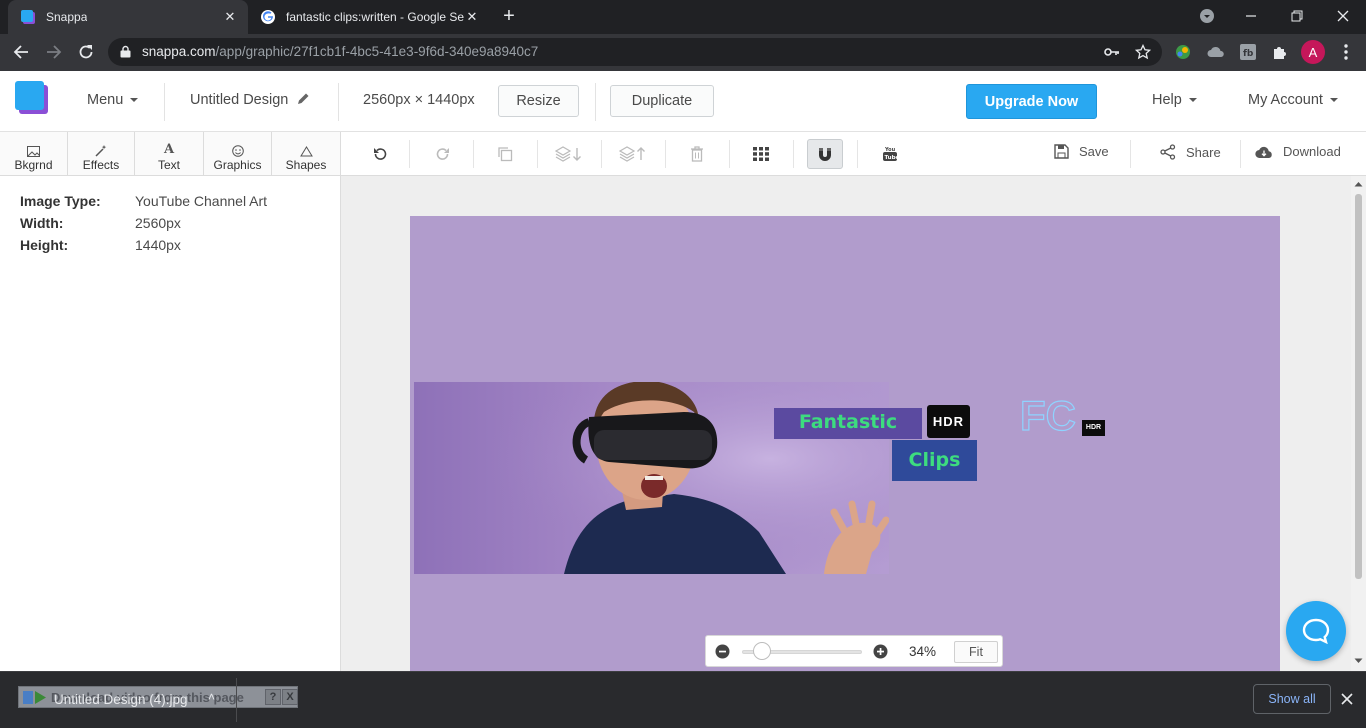 This screenshot has width=1366, height=728. I want to click on extension-globe-icon, so click(1183, 52).